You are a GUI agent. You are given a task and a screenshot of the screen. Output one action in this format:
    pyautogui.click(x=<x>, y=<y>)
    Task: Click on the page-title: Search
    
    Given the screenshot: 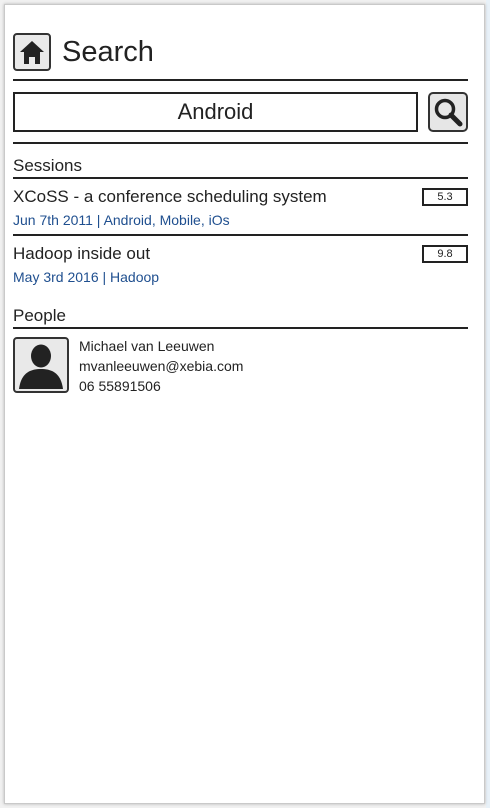 What is the action you would take?
    pyautogui.click(x=108, y=51)
    